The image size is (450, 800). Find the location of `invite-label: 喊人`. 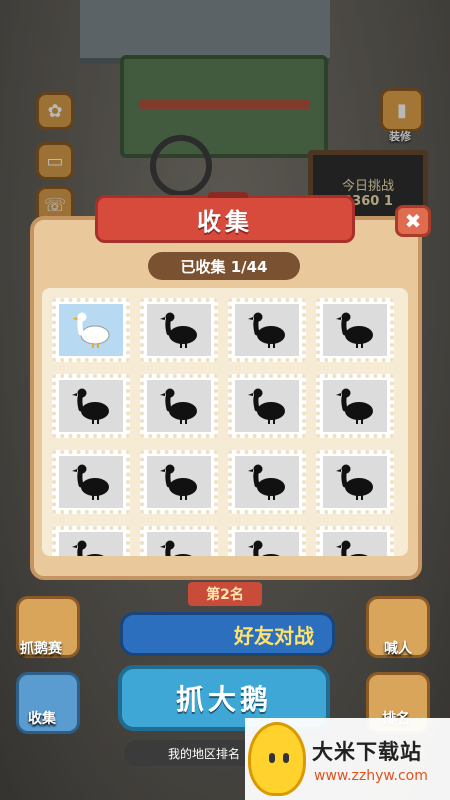

invite-label: 喊人 is located at coordinates (398, 649).